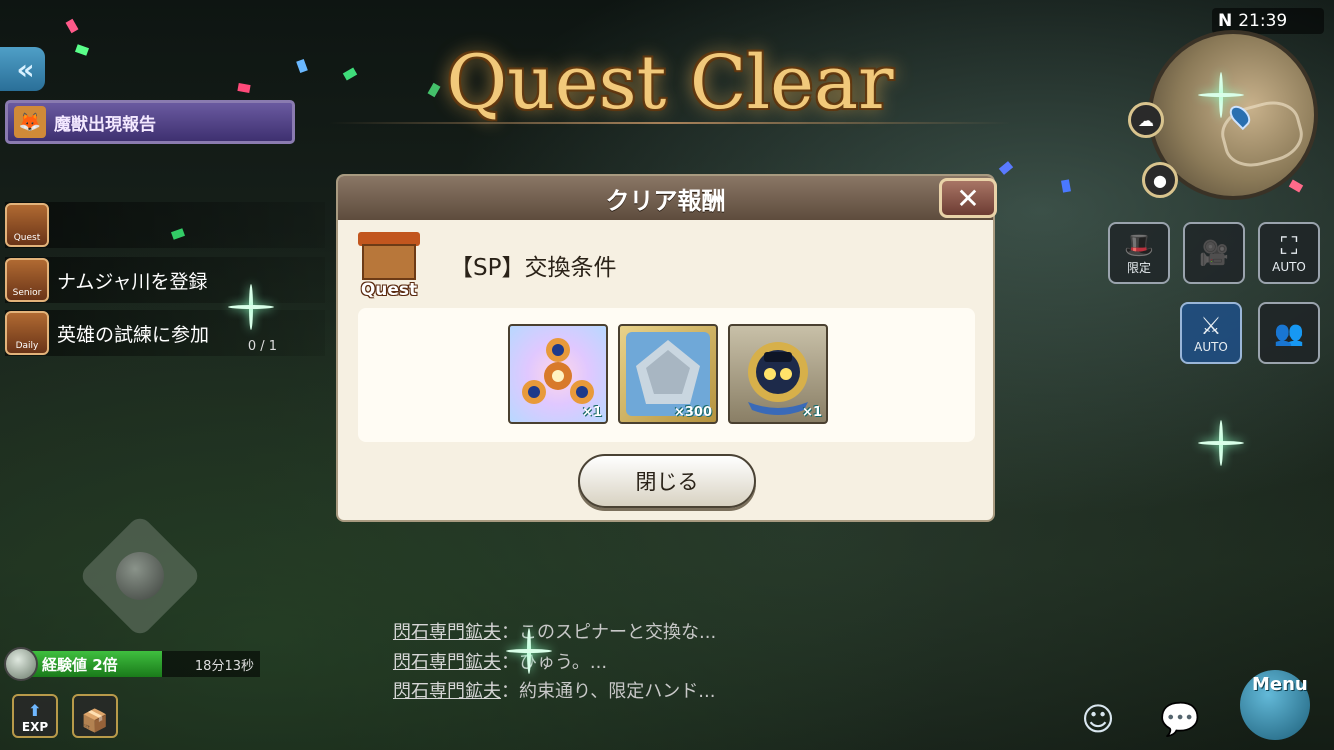  Describe the element at coordinates (558, 374) in the screenshot. I see `reward-spinner: ×1` at that location.